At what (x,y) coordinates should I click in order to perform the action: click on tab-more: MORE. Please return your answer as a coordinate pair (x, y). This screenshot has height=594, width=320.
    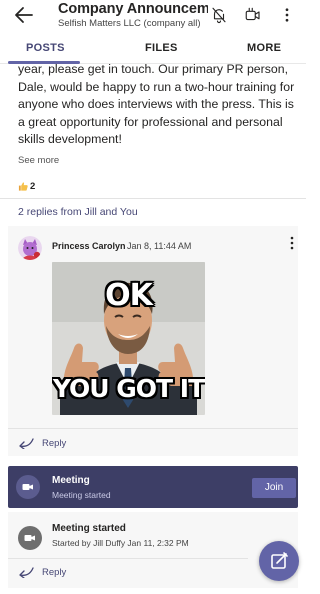
    Looking at the image, I should click on (264, 48).